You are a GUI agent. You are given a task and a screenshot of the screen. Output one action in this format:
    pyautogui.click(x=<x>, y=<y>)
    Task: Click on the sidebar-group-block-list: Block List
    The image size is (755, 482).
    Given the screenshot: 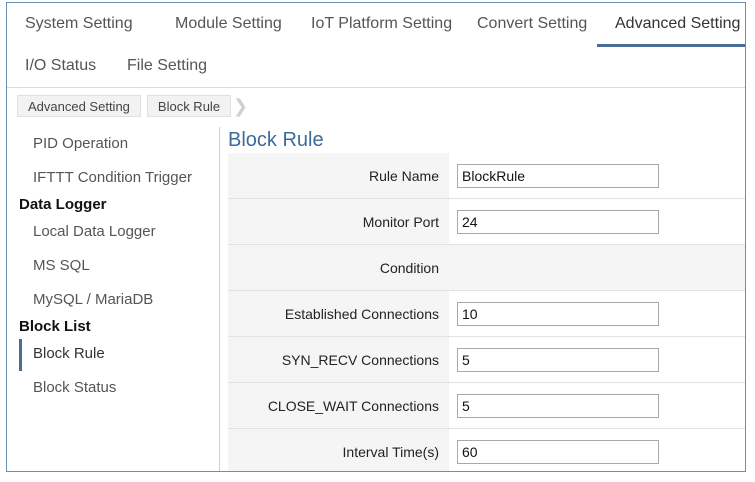 What is the action you would take?
    pyautogui.click(x=55, y=326)
    